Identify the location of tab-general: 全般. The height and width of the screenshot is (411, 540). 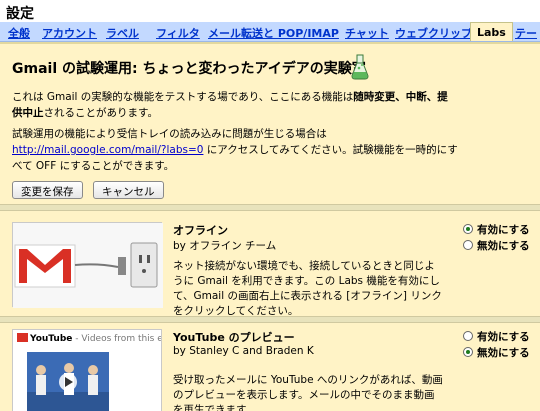
(19, 33).